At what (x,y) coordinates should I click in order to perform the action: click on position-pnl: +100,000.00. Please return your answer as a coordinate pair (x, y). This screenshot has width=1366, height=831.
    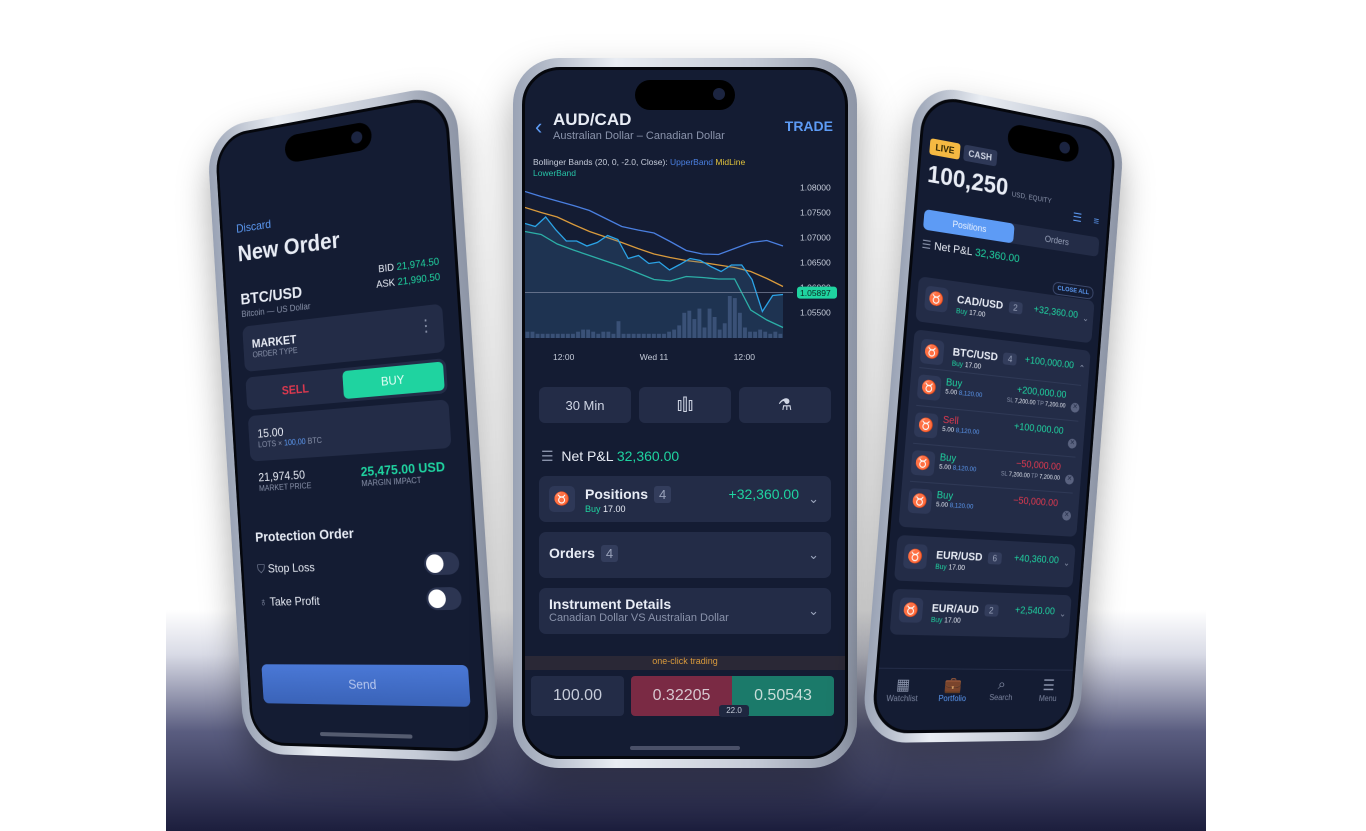
    Looking at the image, I should click on (1049, 363).